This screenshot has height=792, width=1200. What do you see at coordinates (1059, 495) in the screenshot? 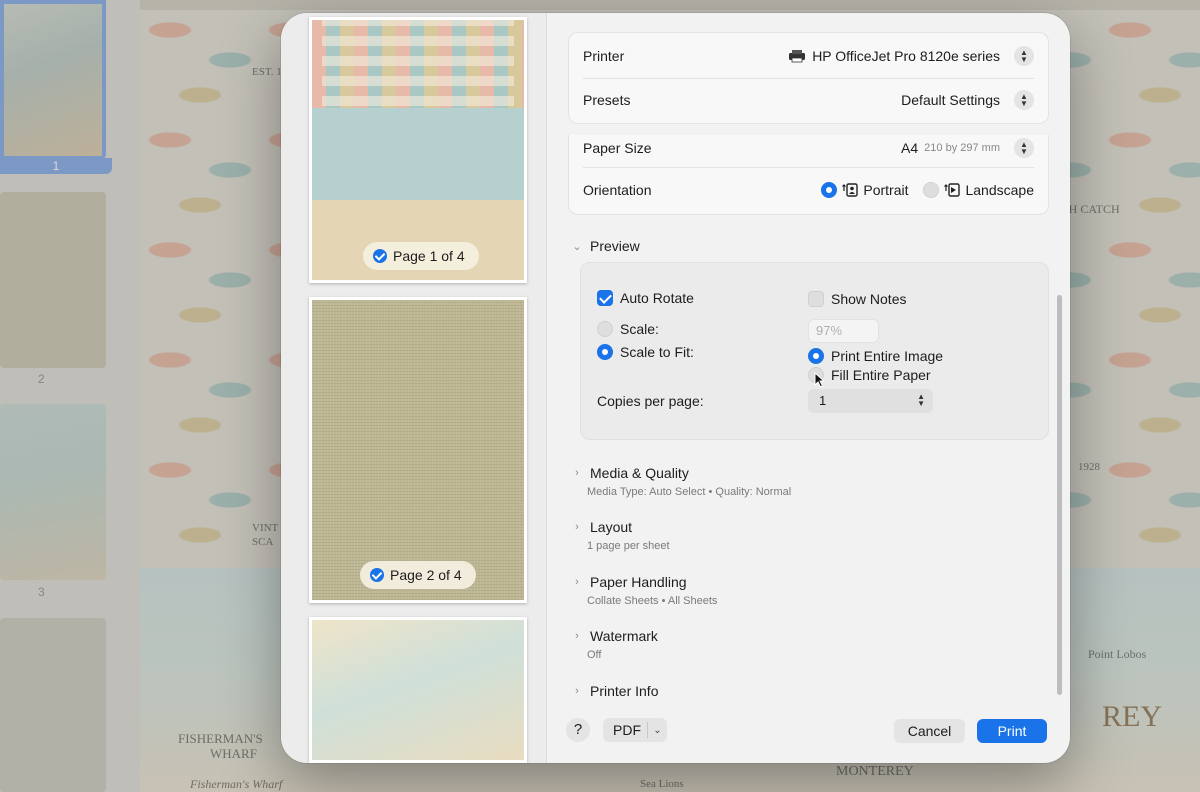
I see `scrollbar` at bounding box center [1059, 495].